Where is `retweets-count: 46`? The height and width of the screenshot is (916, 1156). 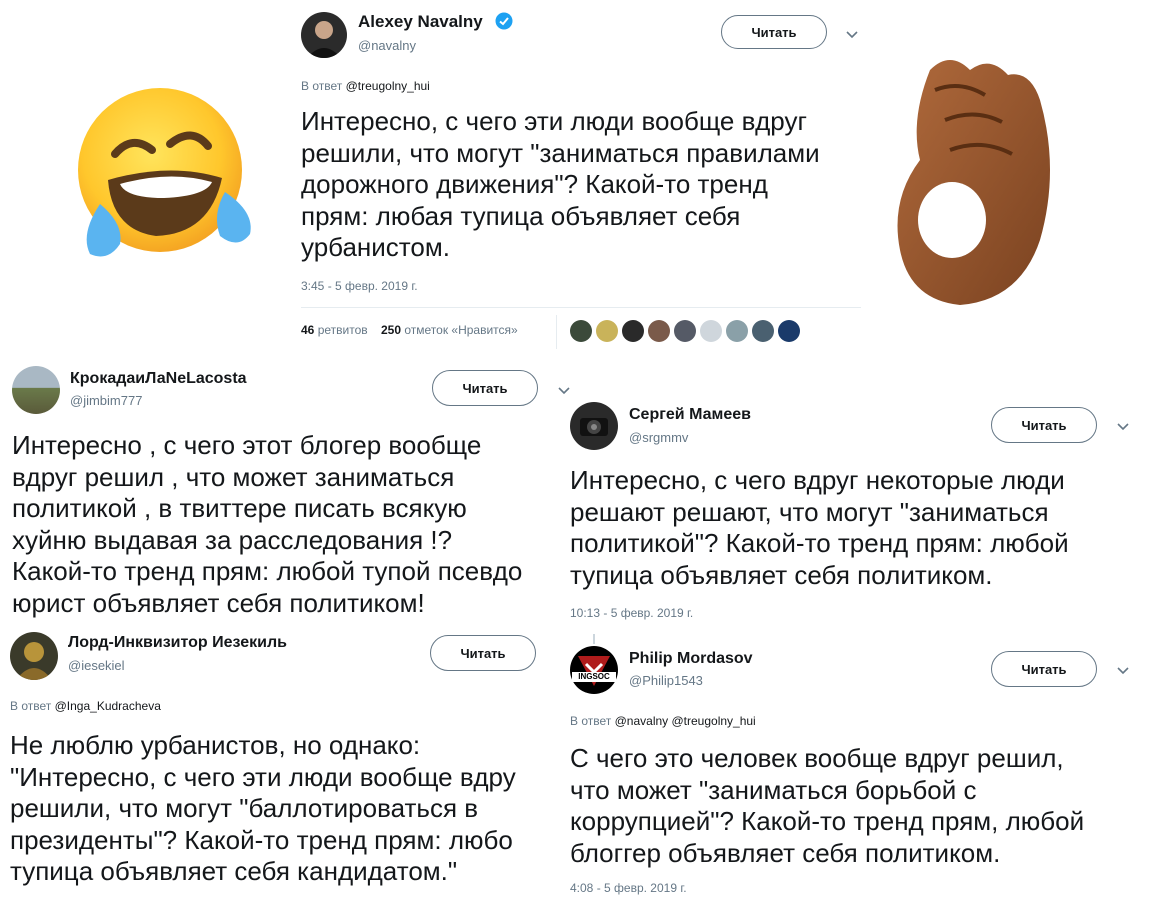
retweets-count: 46 is located at coordinates (307, 330).